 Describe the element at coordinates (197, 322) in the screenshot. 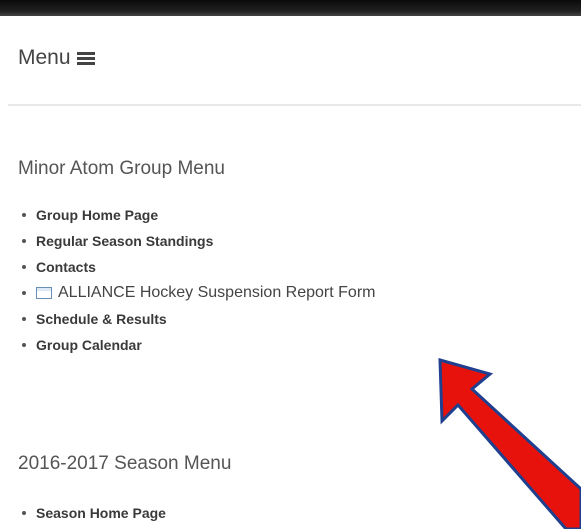

I see `list-item: Schedule & Results` at that location.